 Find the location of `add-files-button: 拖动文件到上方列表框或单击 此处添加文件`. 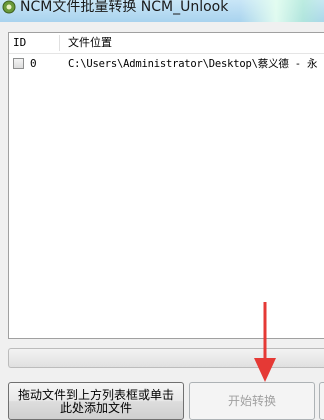

add-files-button: 拖动文件到上方列表框或单击 此处添加文件 is located at coordinates (96, 401).